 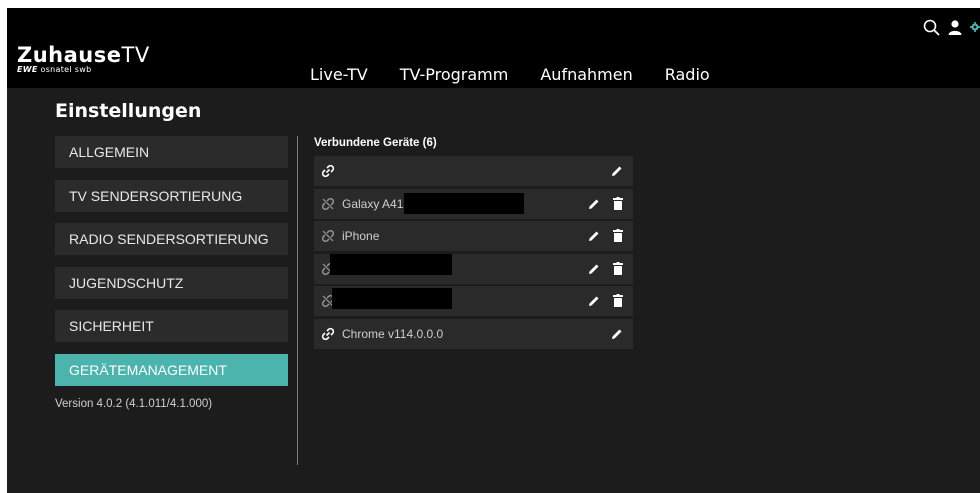 What do you see at coordinates (69, 55) in the screenshot?
I see `logo-main-text: Zuhause` at bounding box center [69, 55].